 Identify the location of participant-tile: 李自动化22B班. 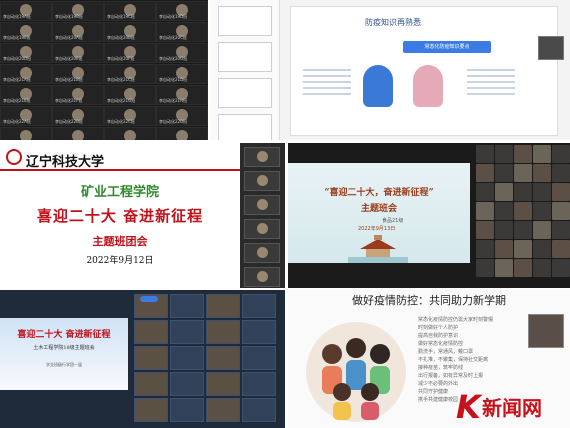
(78, 116).